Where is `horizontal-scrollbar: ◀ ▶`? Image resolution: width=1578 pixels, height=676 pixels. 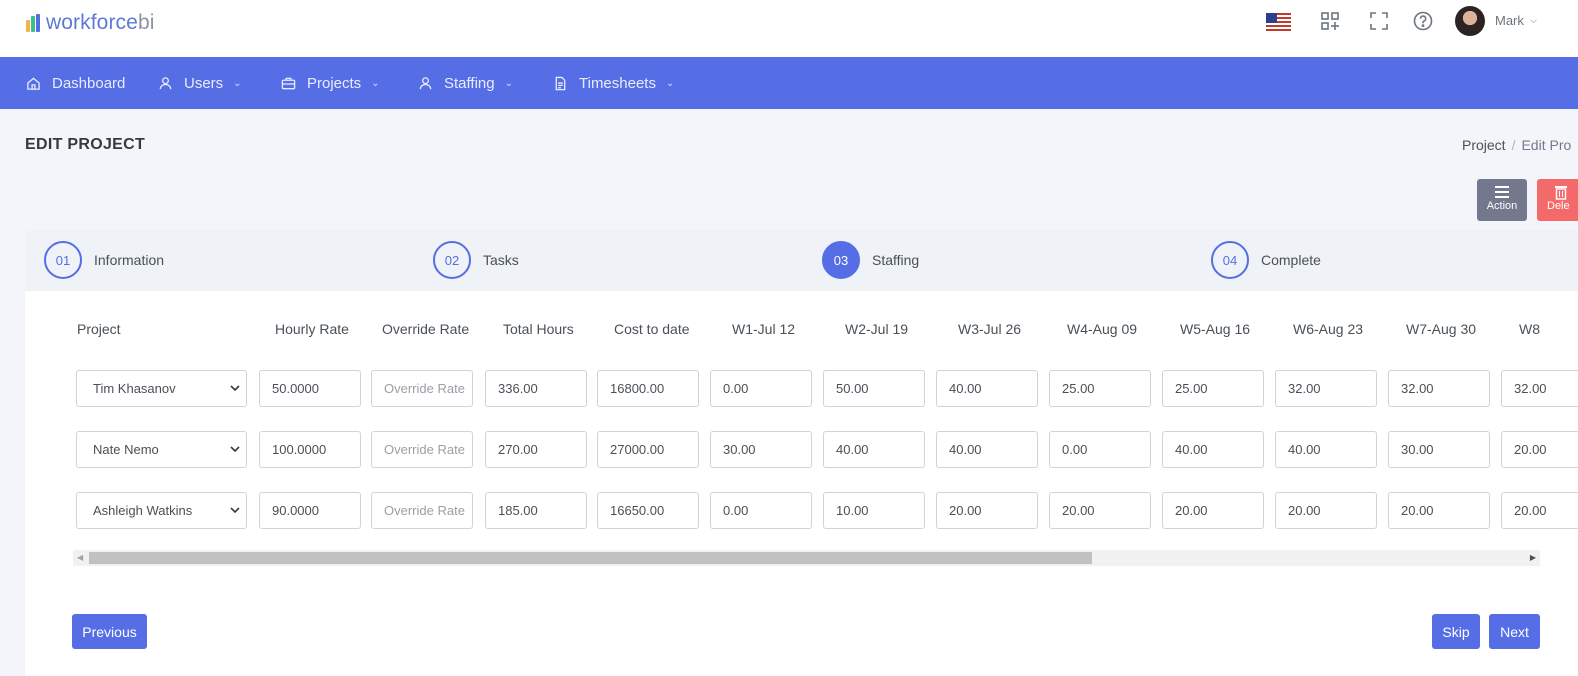 horizontal-scrollbar: ◀ ▶ is located at coordinates (806, 558).